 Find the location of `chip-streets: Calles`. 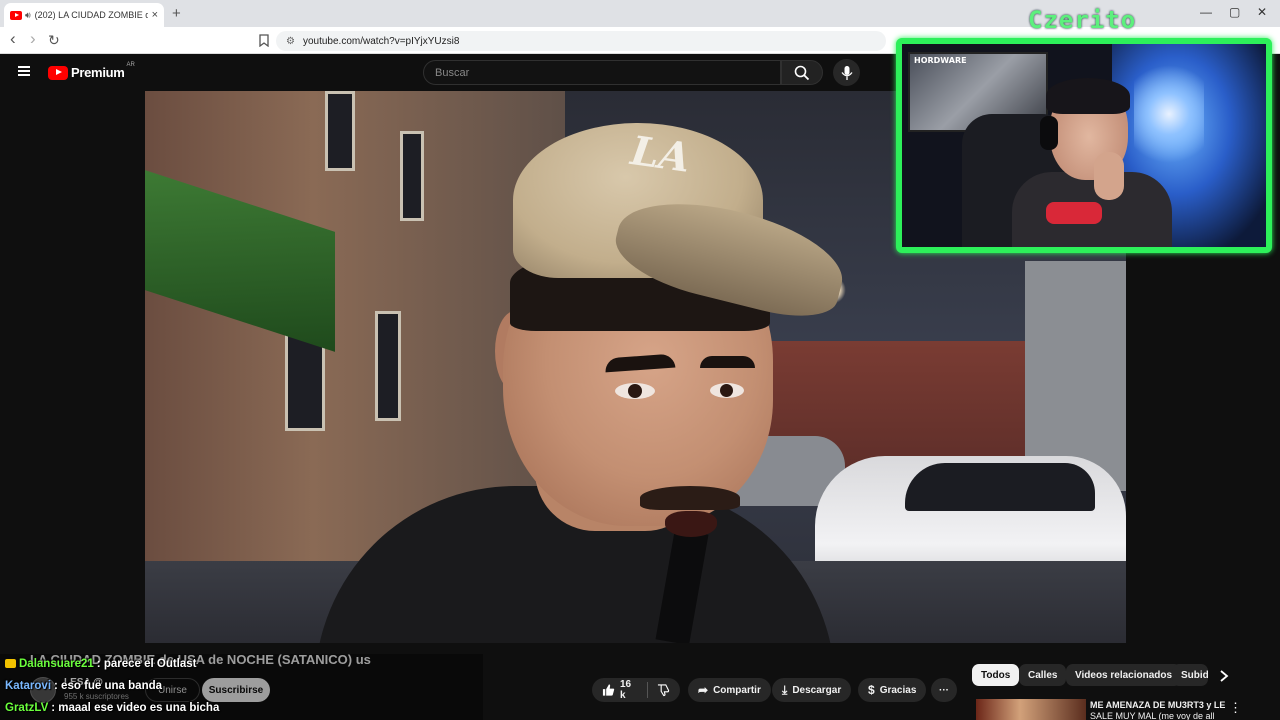

chip-streets: Calles is located at coordinates (1043, 675).